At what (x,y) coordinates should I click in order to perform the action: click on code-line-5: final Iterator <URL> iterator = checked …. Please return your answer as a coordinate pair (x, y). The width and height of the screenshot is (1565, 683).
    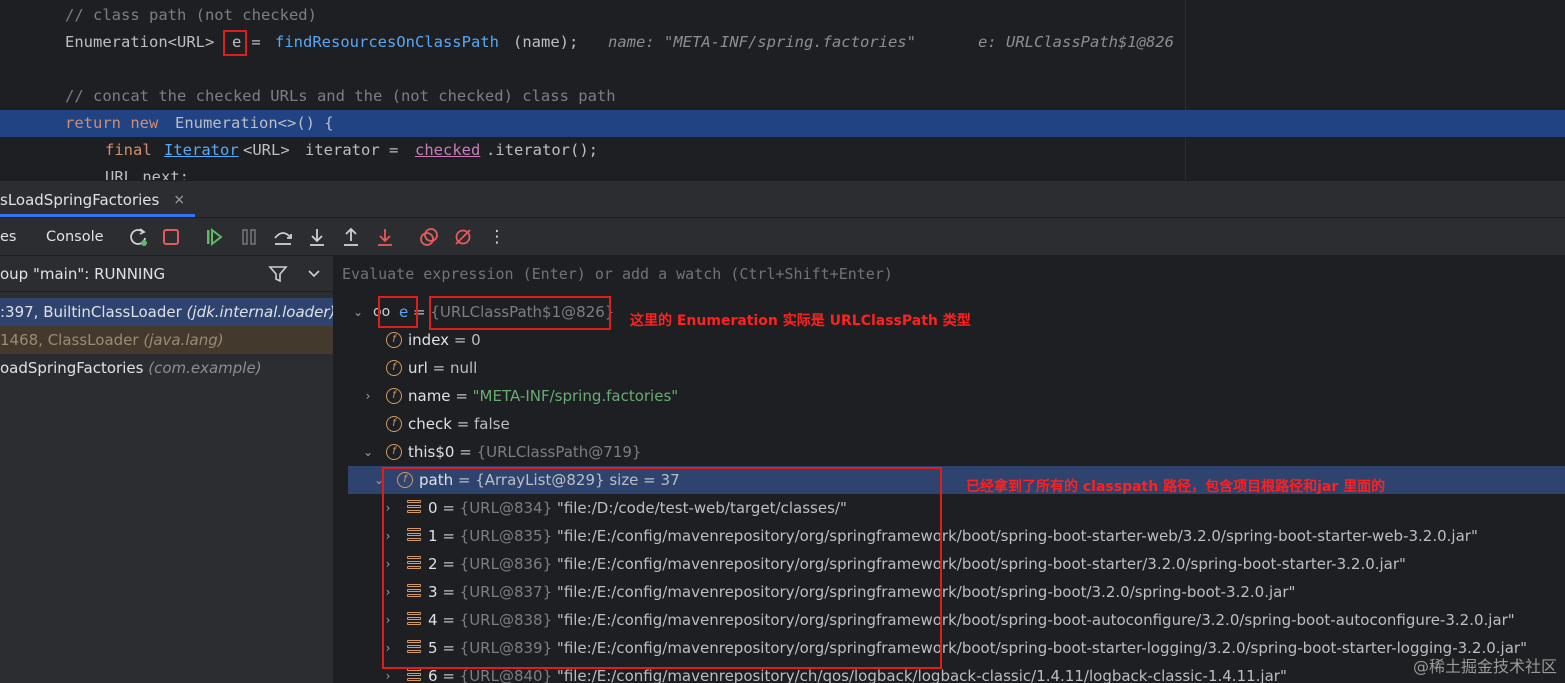
    Looking at the image, I should click on (782, 150).